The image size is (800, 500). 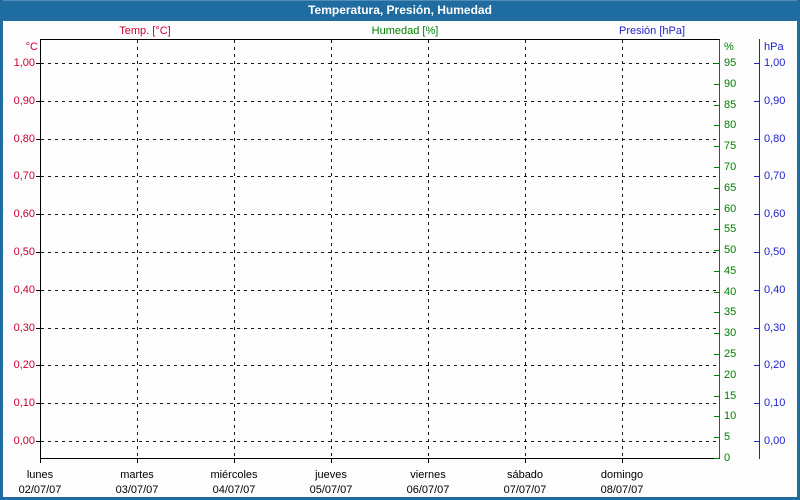 What do you see at coordinates (24, 63) in the screenshot?
I see `celsius-tick-label: 1,00` at bounding box center [24, 63].